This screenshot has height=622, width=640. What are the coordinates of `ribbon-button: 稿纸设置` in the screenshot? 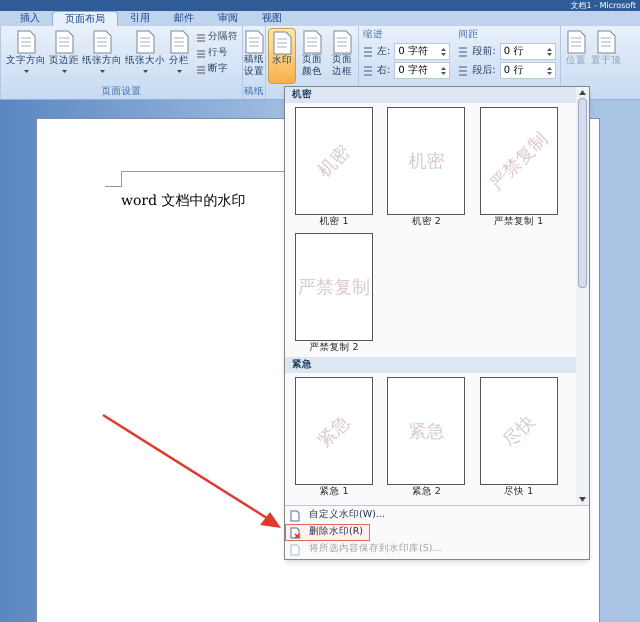 It's located at (254, 55).